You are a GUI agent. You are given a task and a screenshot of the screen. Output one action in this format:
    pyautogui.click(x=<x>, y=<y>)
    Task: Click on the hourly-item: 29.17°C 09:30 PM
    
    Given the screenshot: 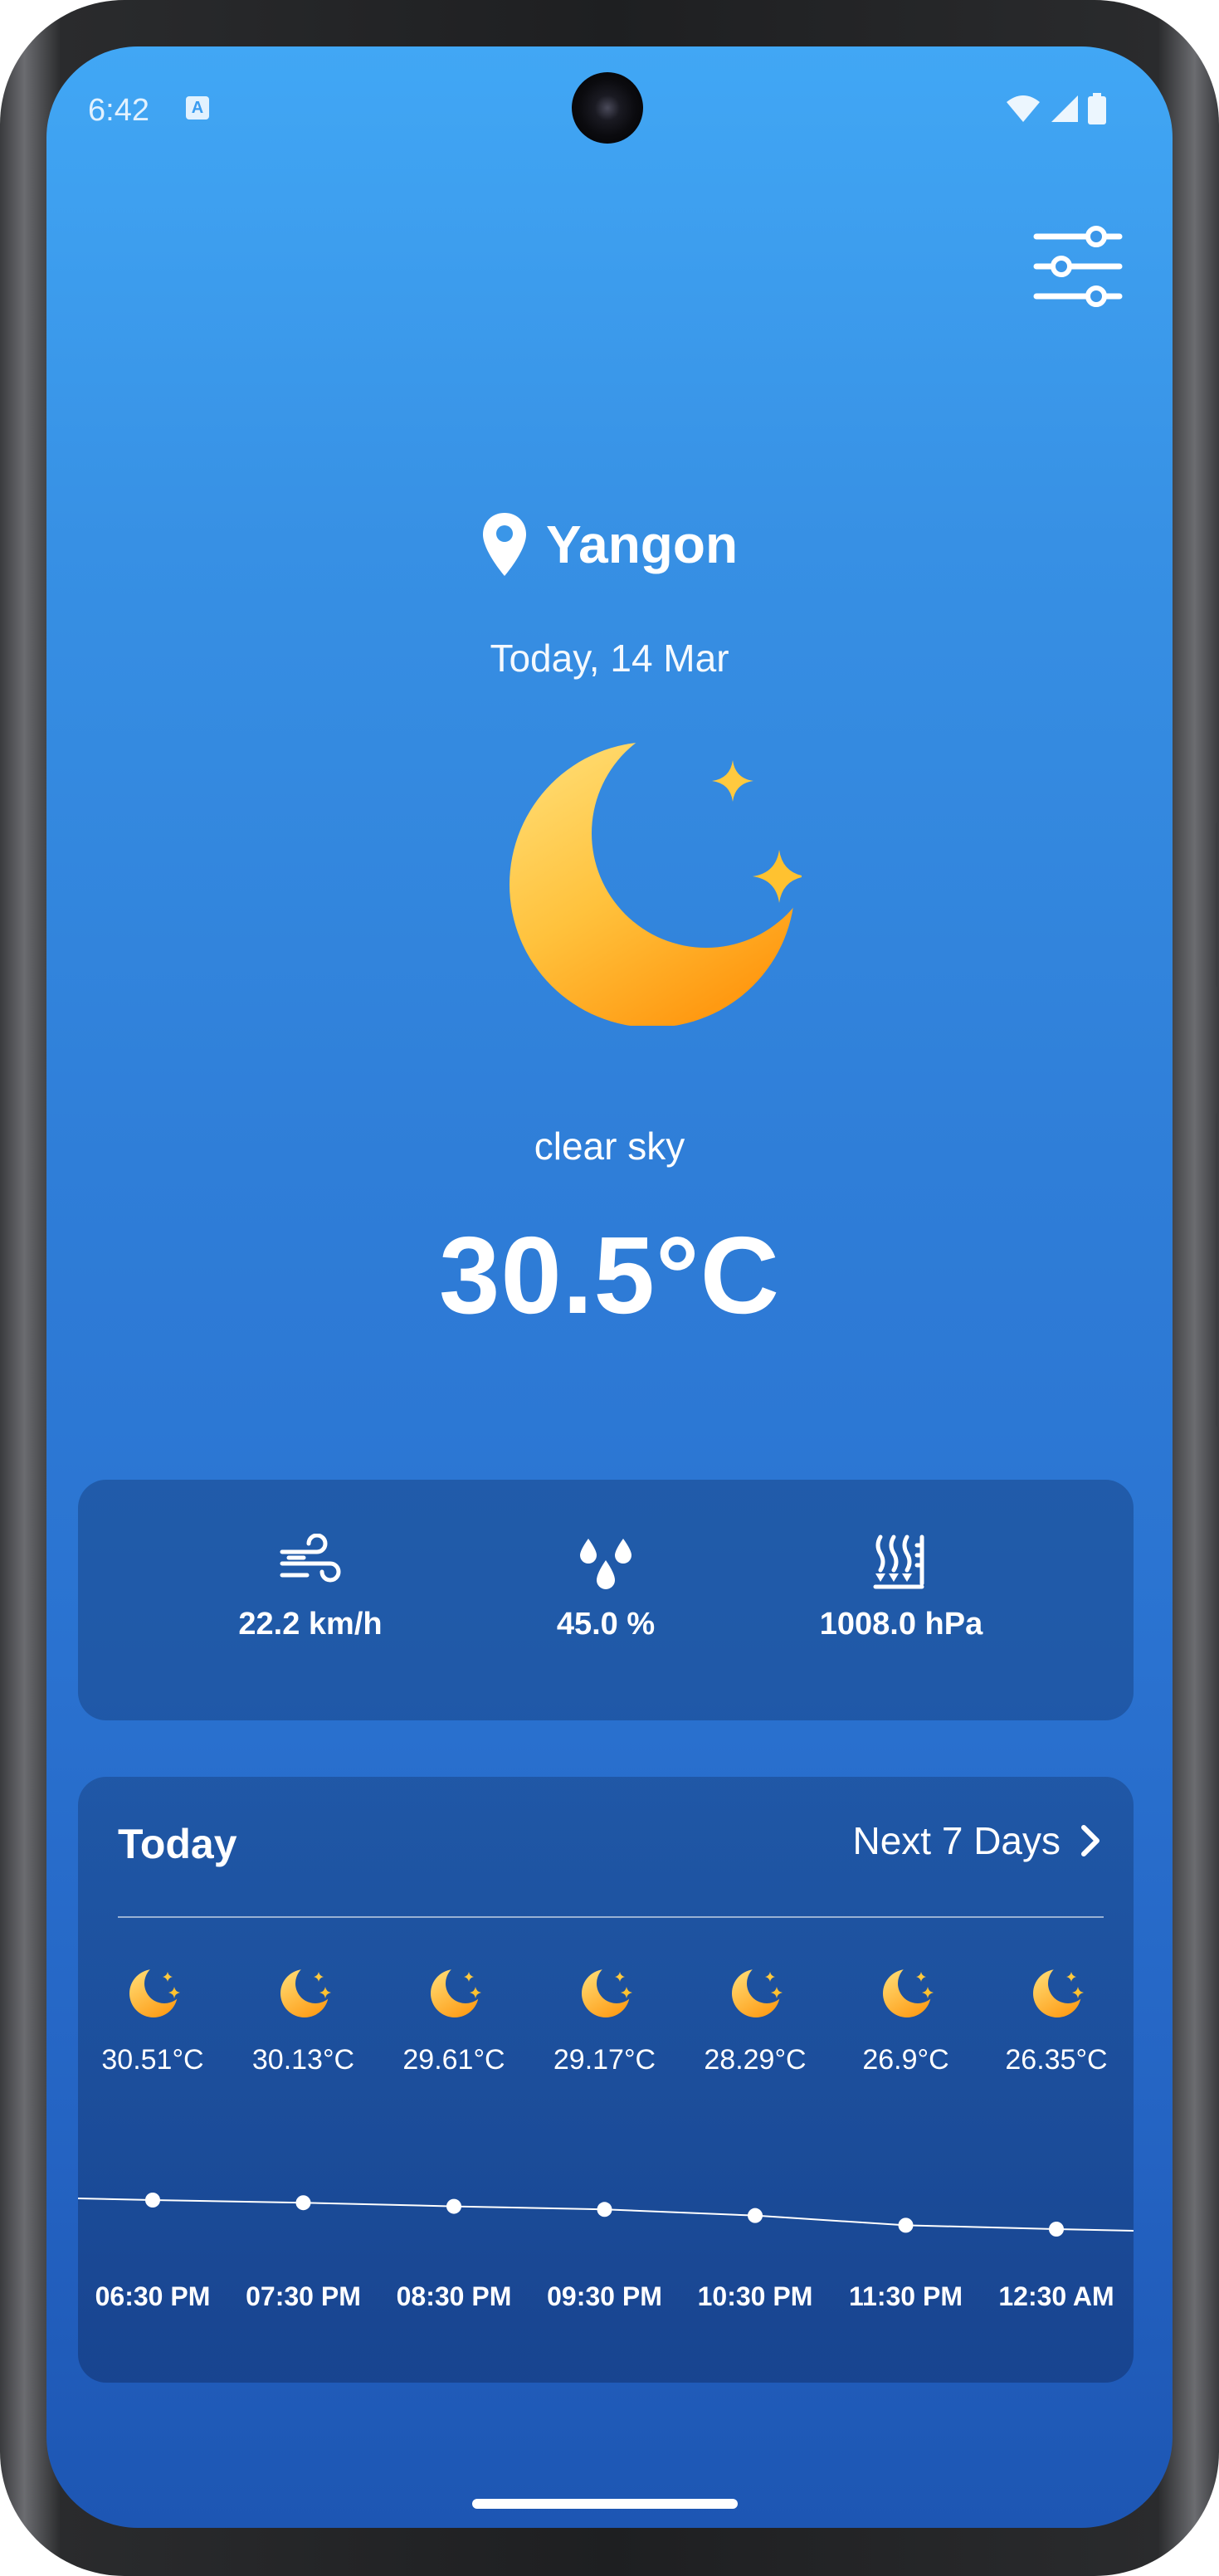 What is the action you would take?
    pyautogui.click(x=605, y=2080)
    